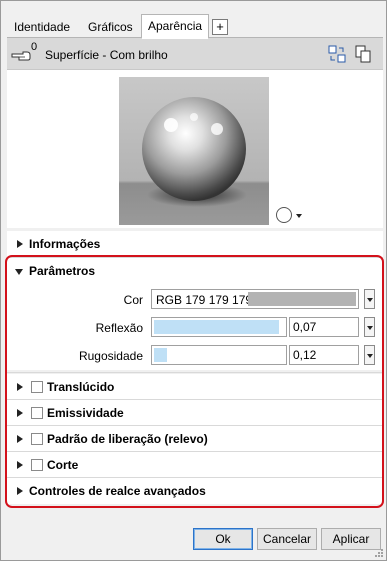 The image size is (387, 561). Describe the element at coordinates (299, 216) in the screenshot. I see `chevron-down-icon` at that location.